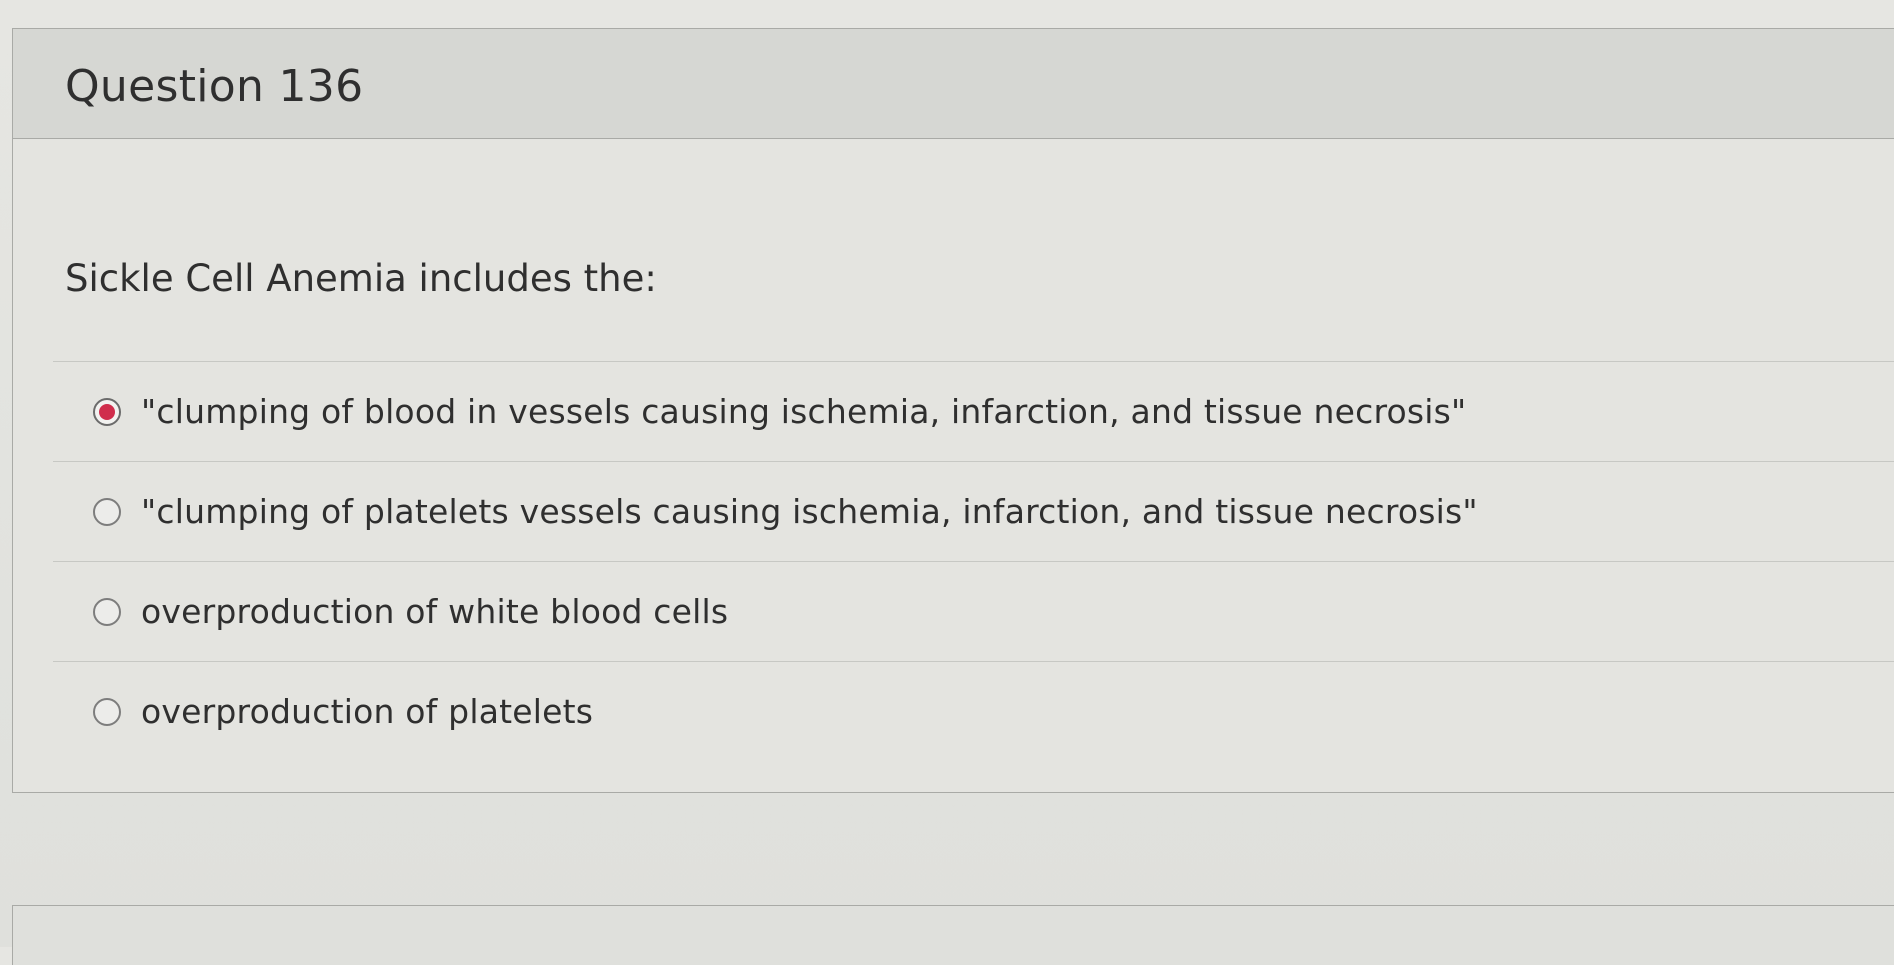  I want to click on radio-button-selected-icon, so click(107, 411).